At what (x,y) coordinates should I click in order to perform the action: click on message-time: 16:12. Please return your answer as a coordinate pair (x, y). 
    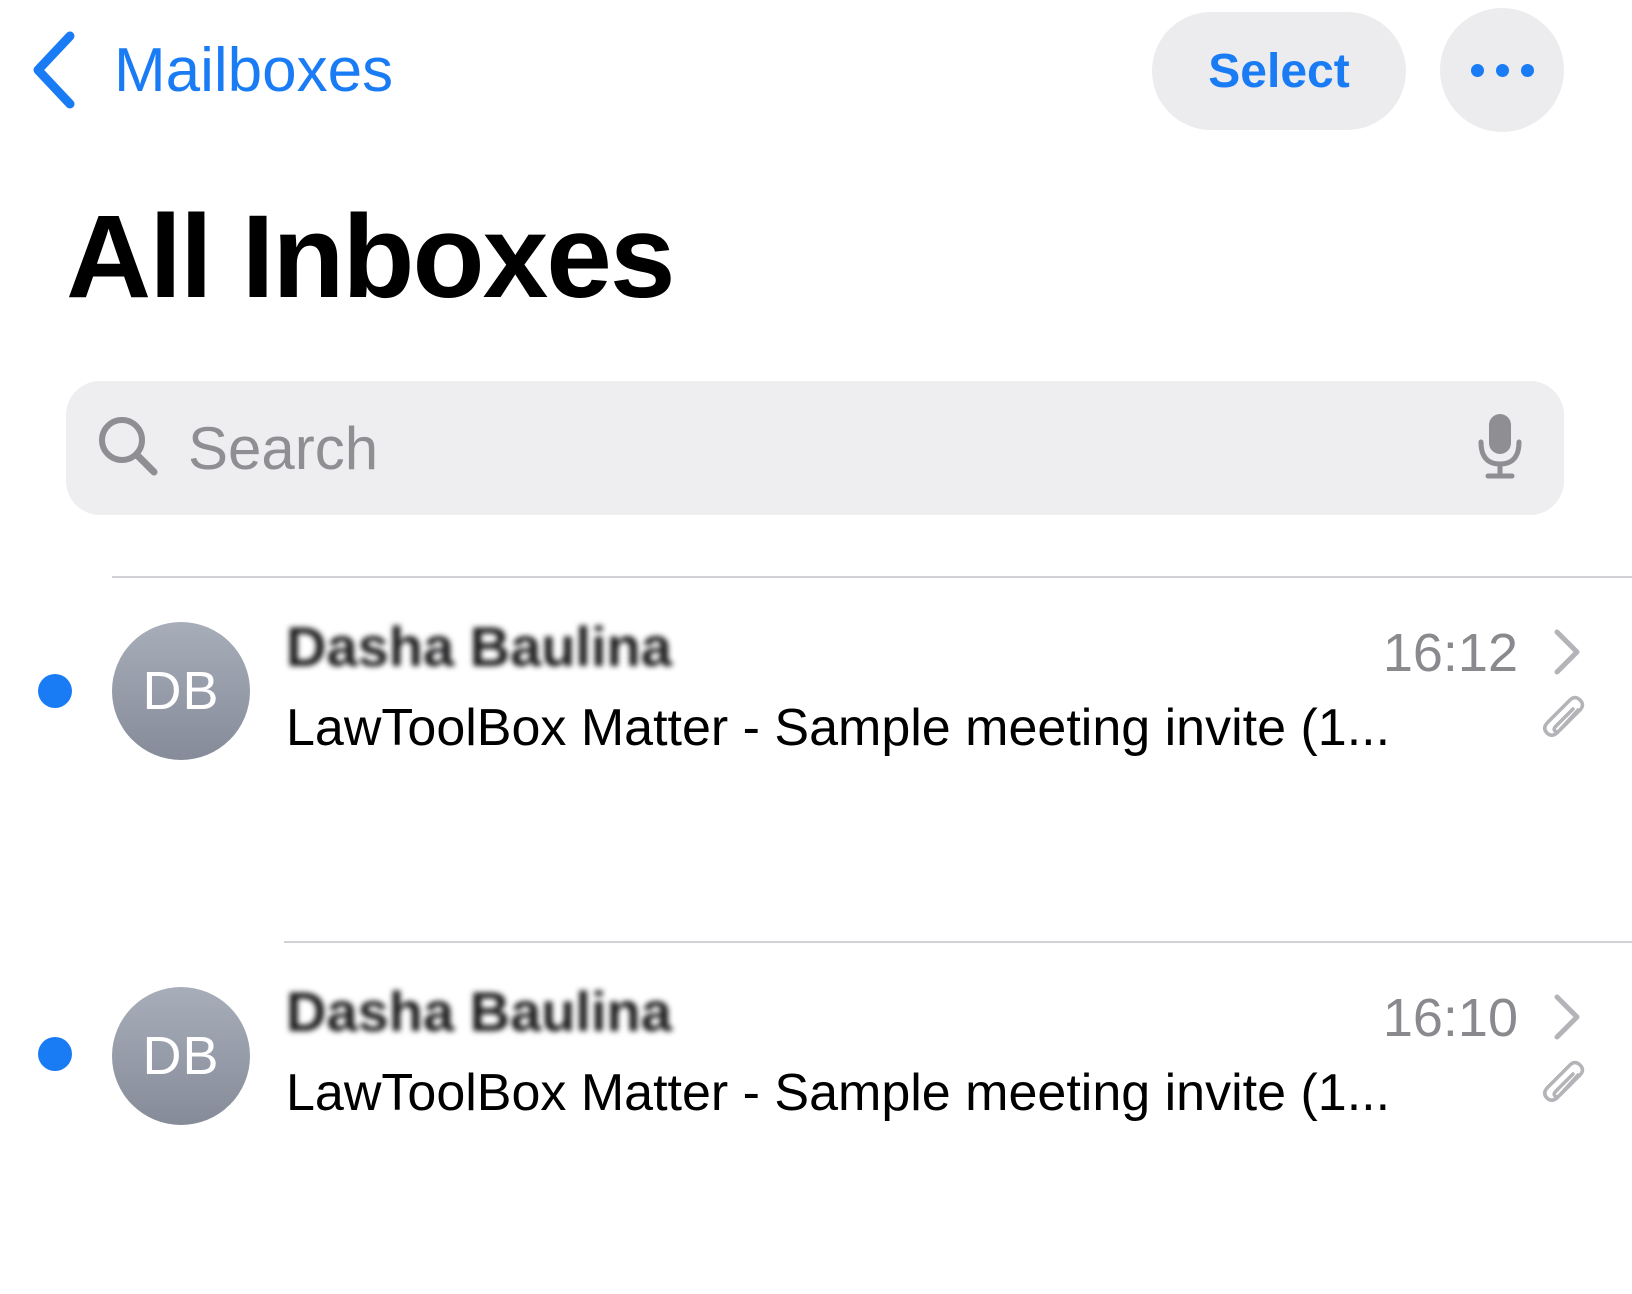
    Looking at the image, I should click on (1450, 653).